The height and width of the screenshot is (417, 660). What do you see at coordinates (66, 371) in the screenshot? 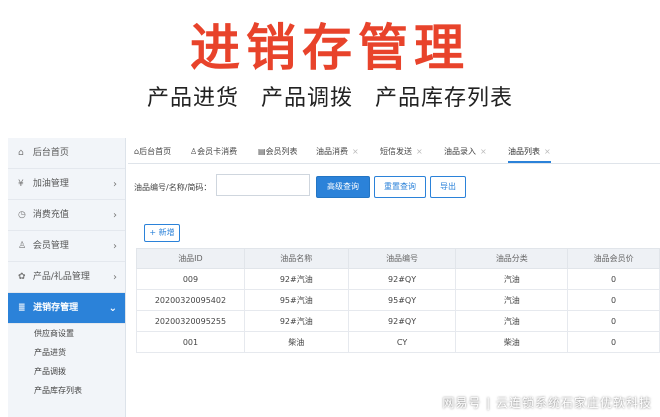
I see `sidebar-subitem-transfer: 产品调拨` at bounding box center [66, 371].